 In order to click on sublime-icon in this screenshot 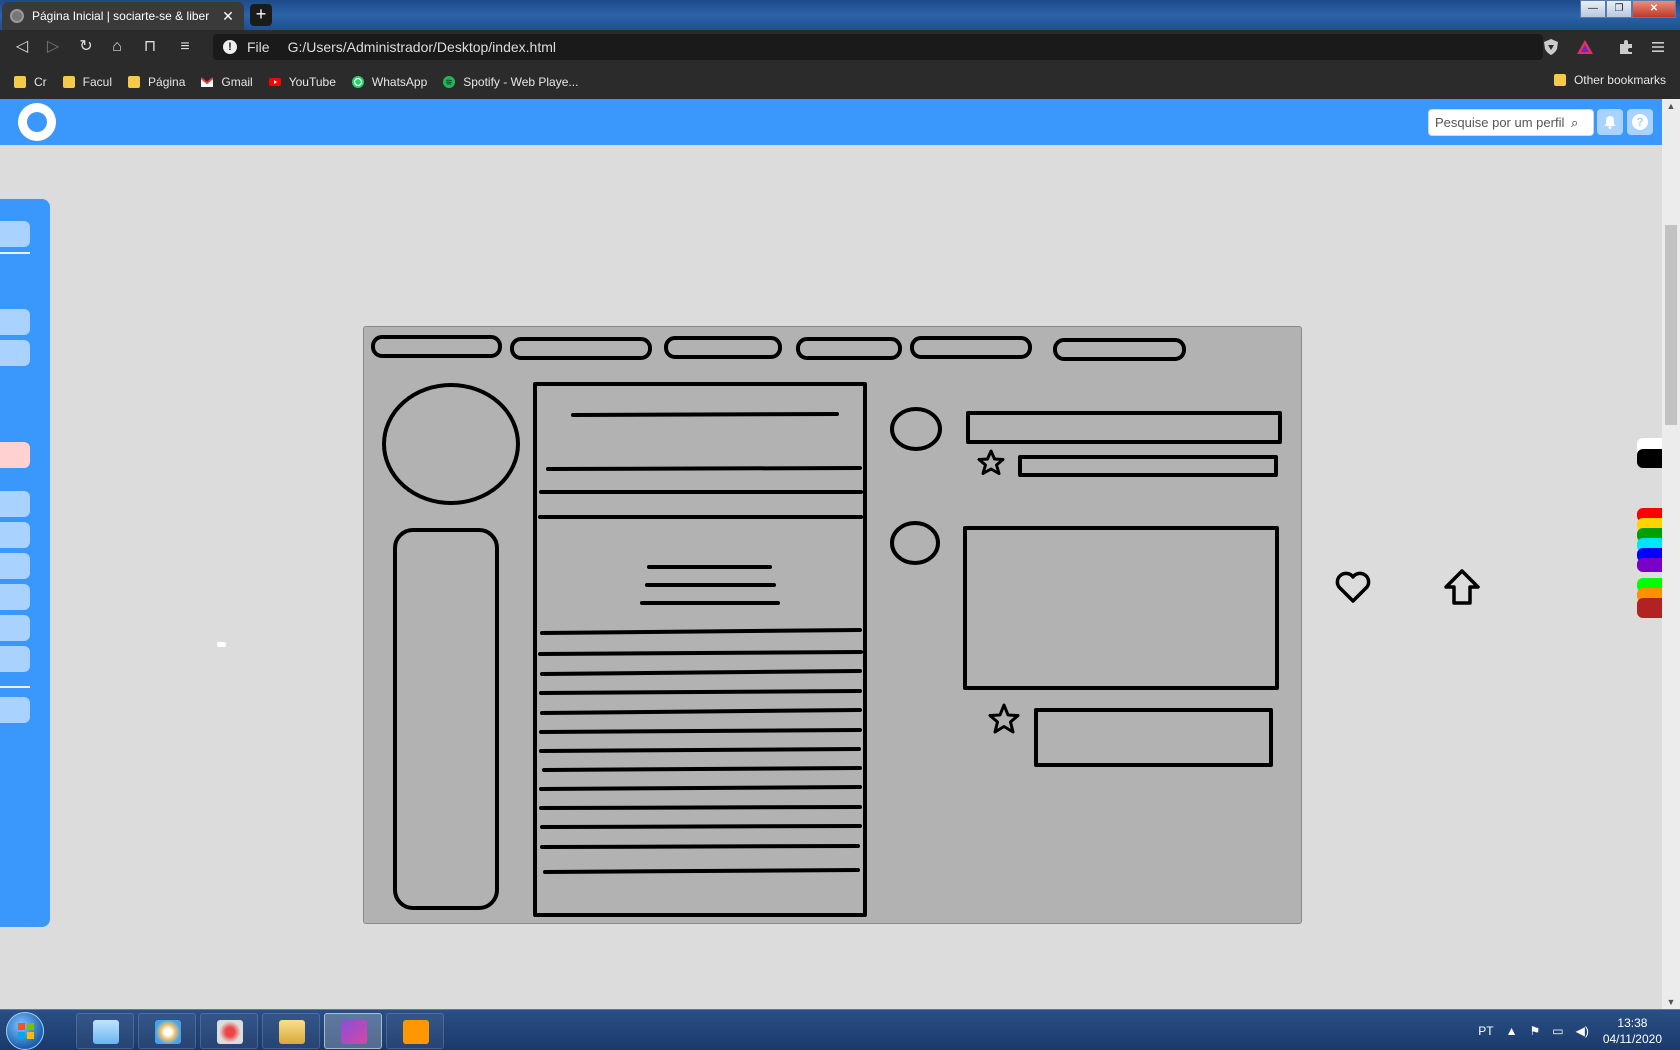, I will do `click(416, 1032)`.